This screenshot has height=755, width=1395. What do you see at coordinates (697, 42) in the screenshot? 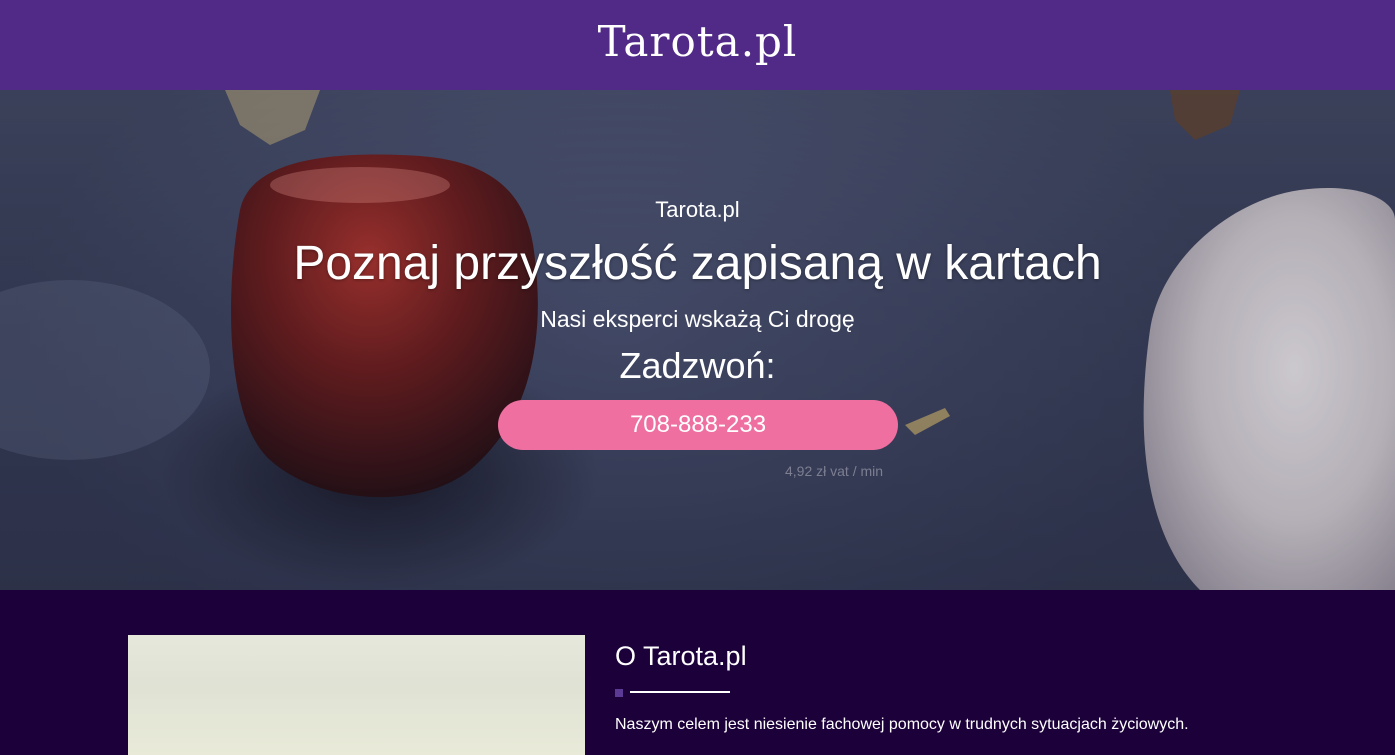
I see `site-logo: Tarota.pl` at bounding box center [697, 42].